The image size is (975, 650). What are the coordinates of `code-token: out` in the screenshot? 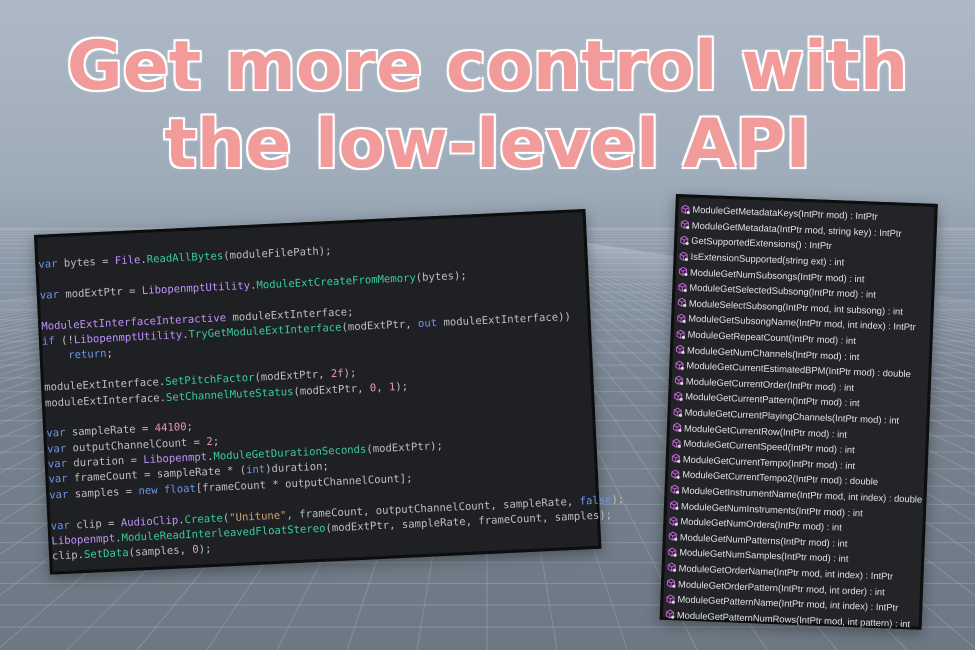 It's located at (427, 323).